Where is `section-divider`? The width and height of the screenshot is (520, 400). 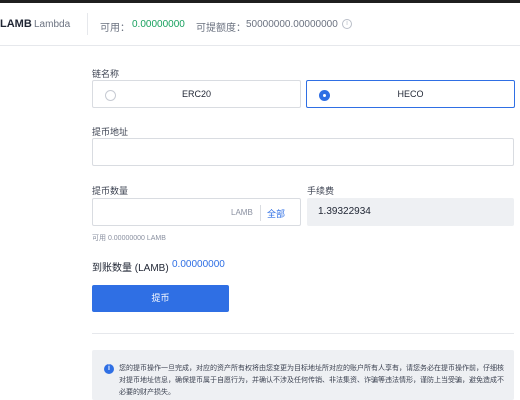
section-divider is located at coordinates (303, 333).